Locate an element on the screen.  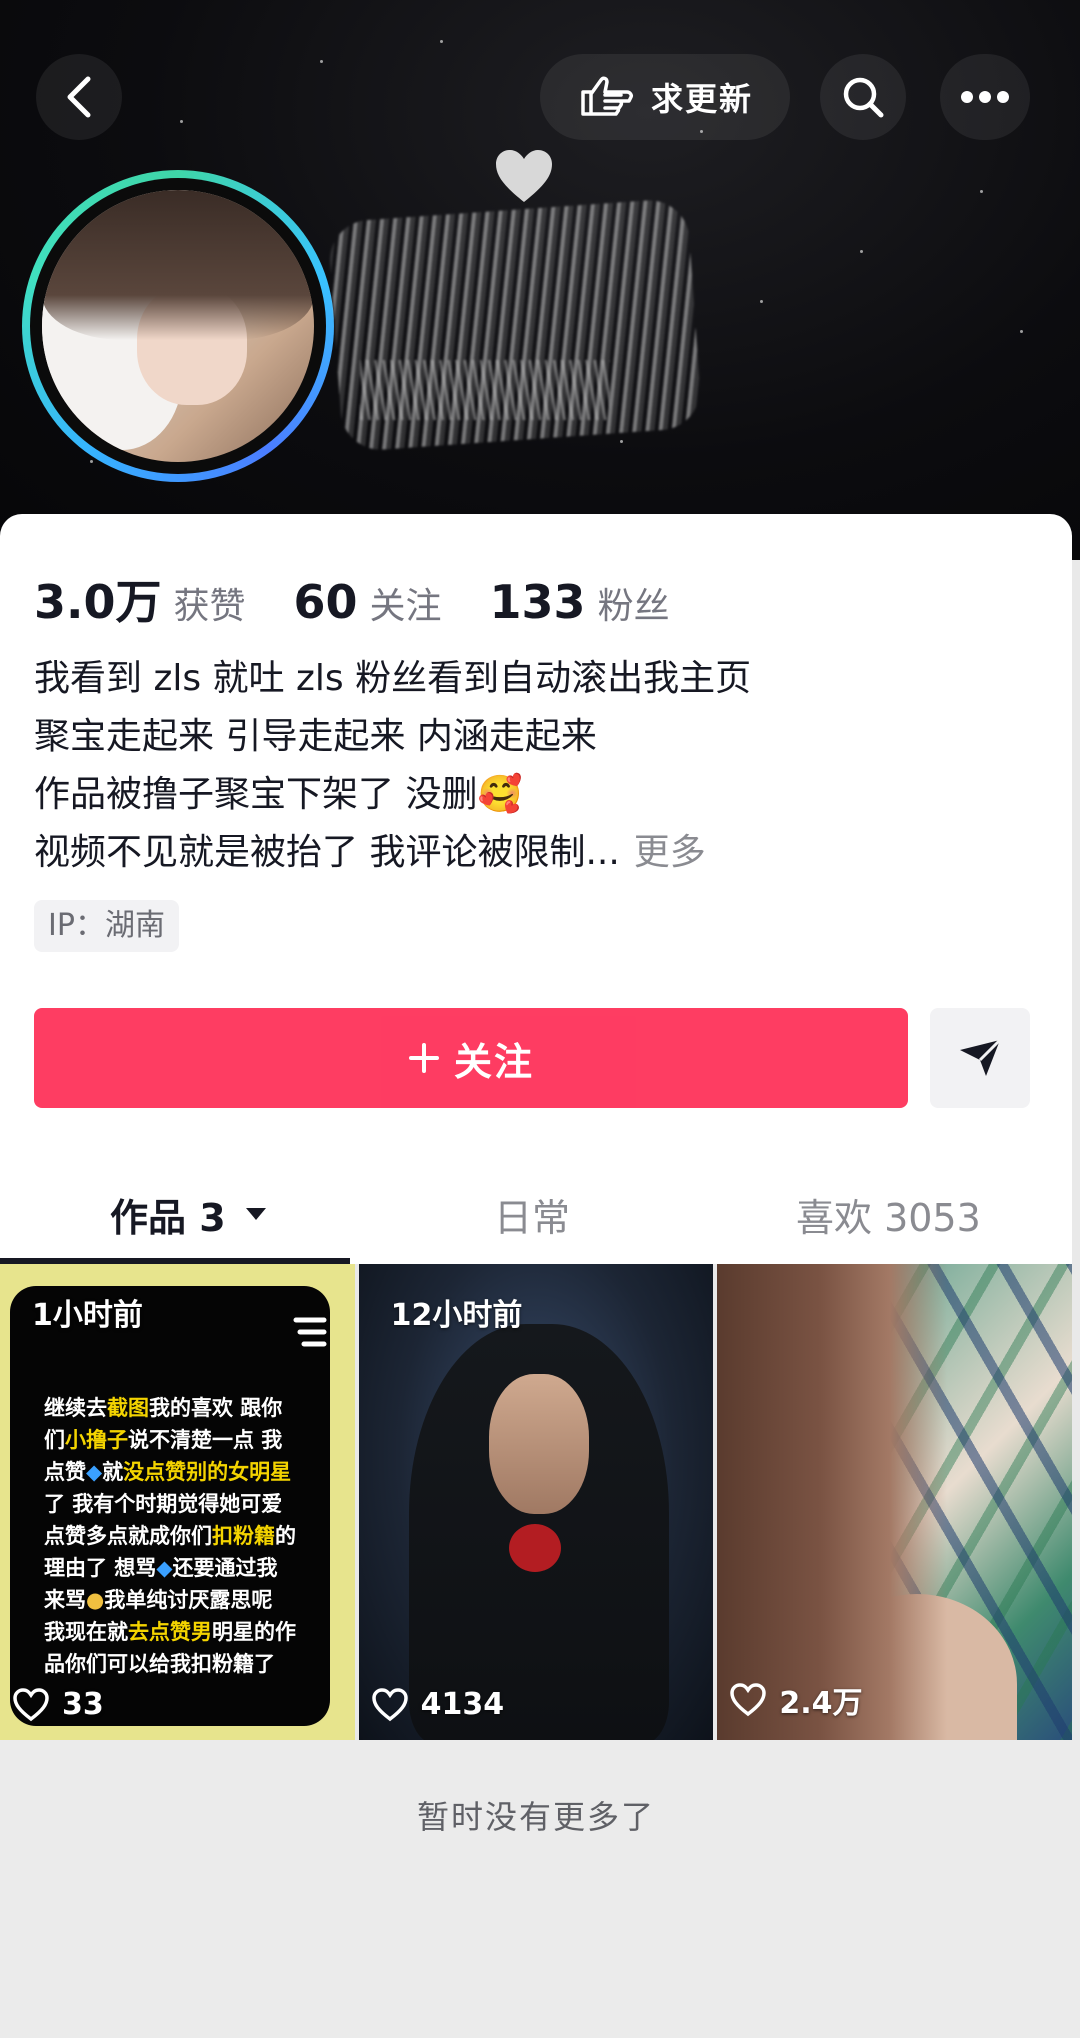
video-likes: 4134 is located at coordinates (438, 1704).